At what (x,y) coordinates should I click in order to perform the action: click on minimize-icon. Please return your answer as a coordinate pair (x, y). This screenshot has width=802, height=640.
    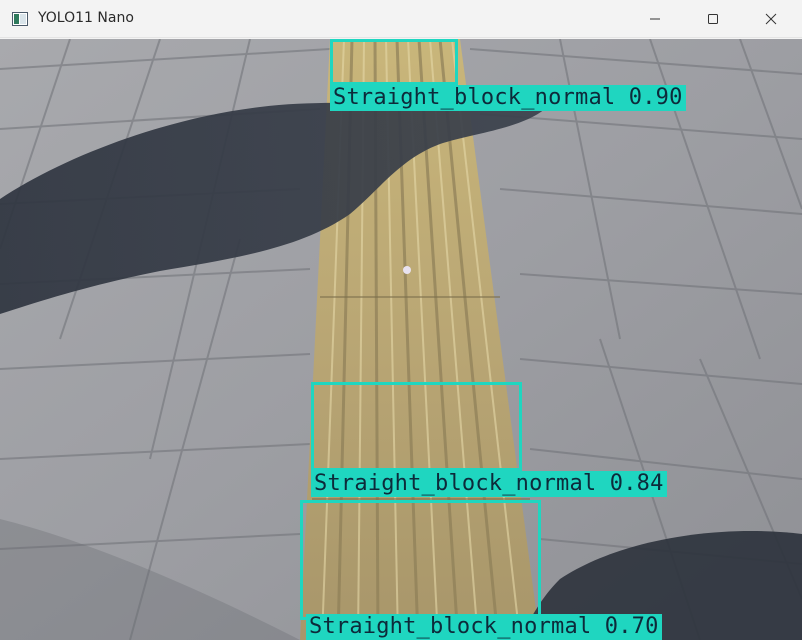
    Looking at the image, I should click on (655, 19).